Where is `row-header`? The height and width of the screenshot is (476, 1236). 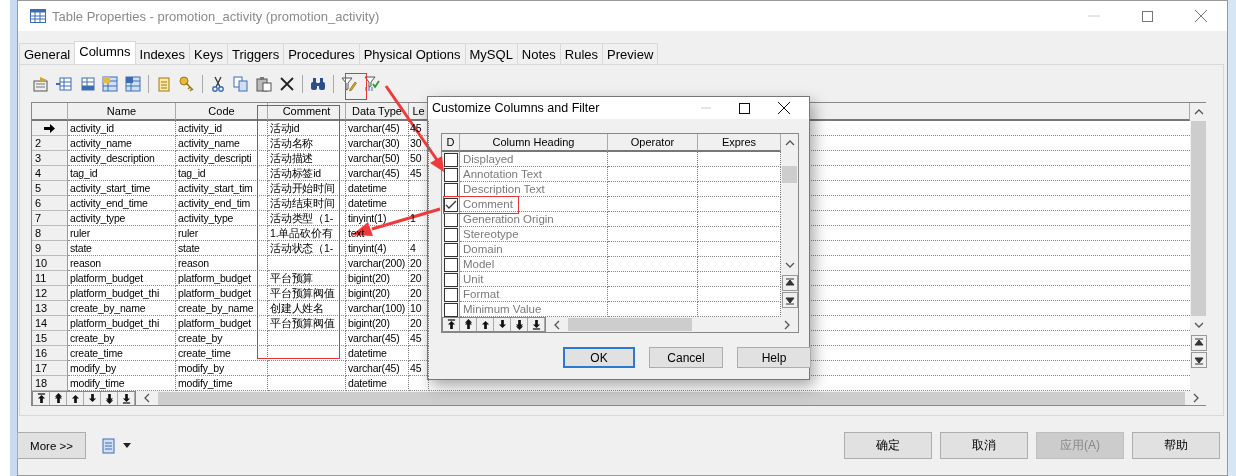
row-header is located at coordinates (50, 128).